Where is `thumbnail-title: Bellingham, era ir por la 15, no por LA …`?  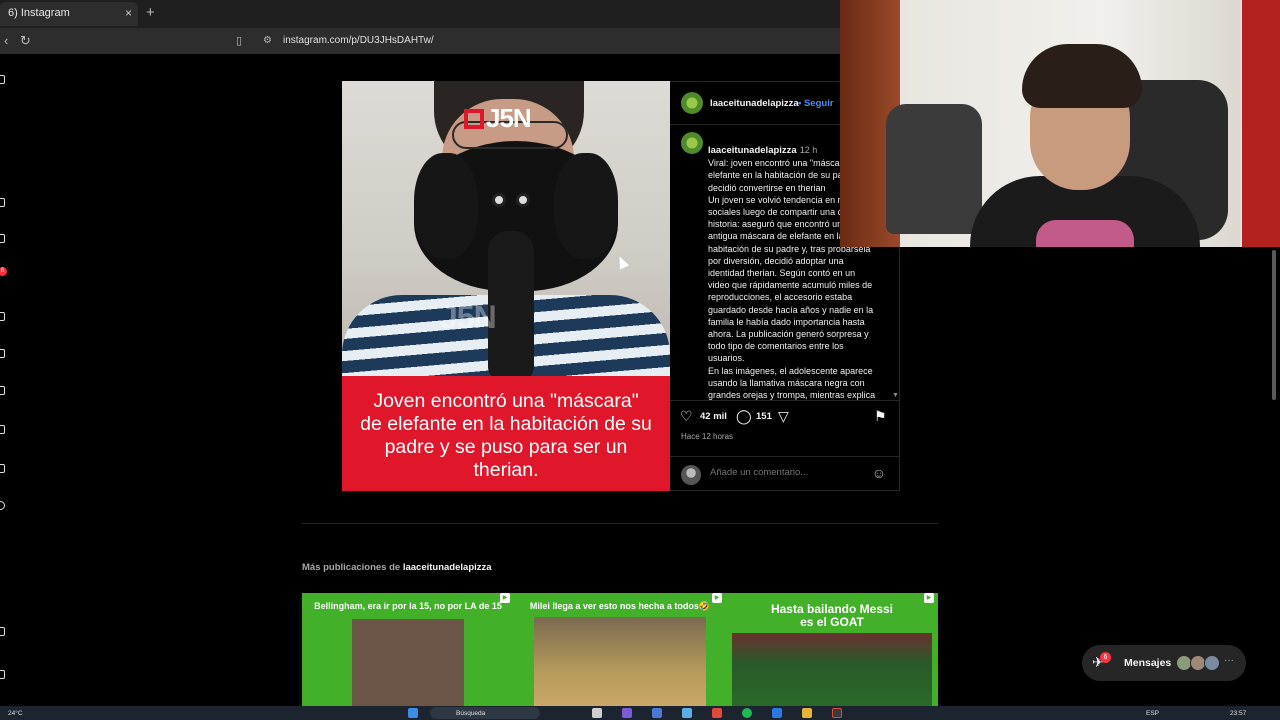
thumbnail-title: Bellingham, era ir por la 15, no por LA … is located at coordinates (408, 606).